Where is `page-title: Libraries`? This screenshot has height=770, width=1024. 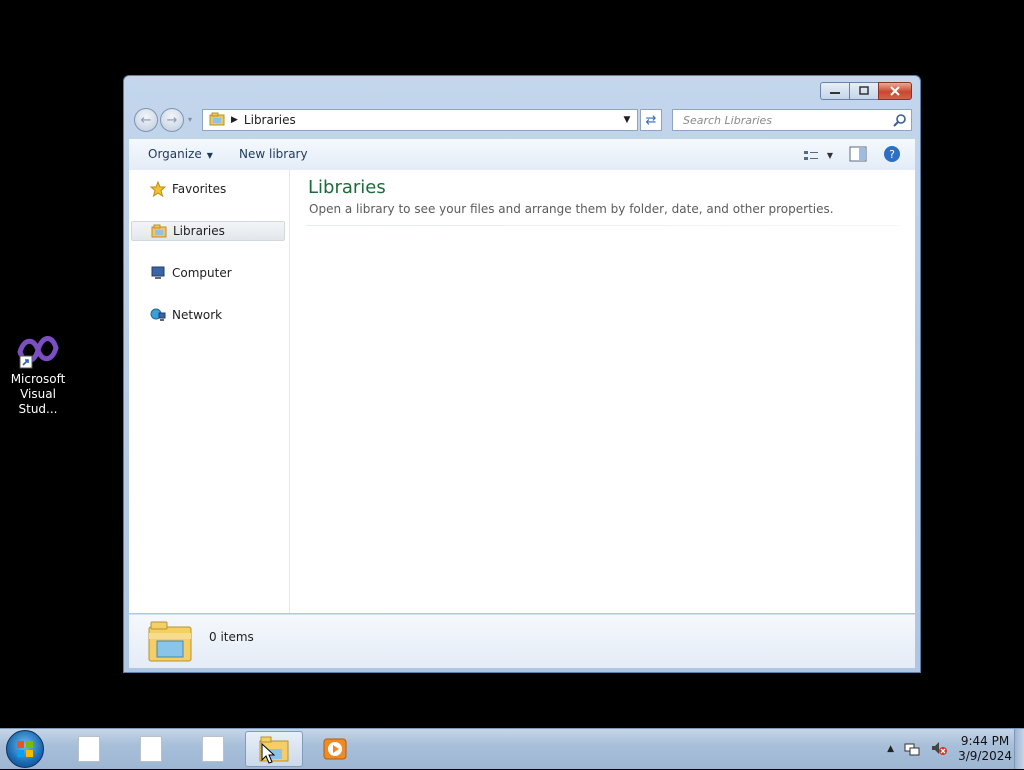 page-title: Libraries is located at coordinates (347, 187).